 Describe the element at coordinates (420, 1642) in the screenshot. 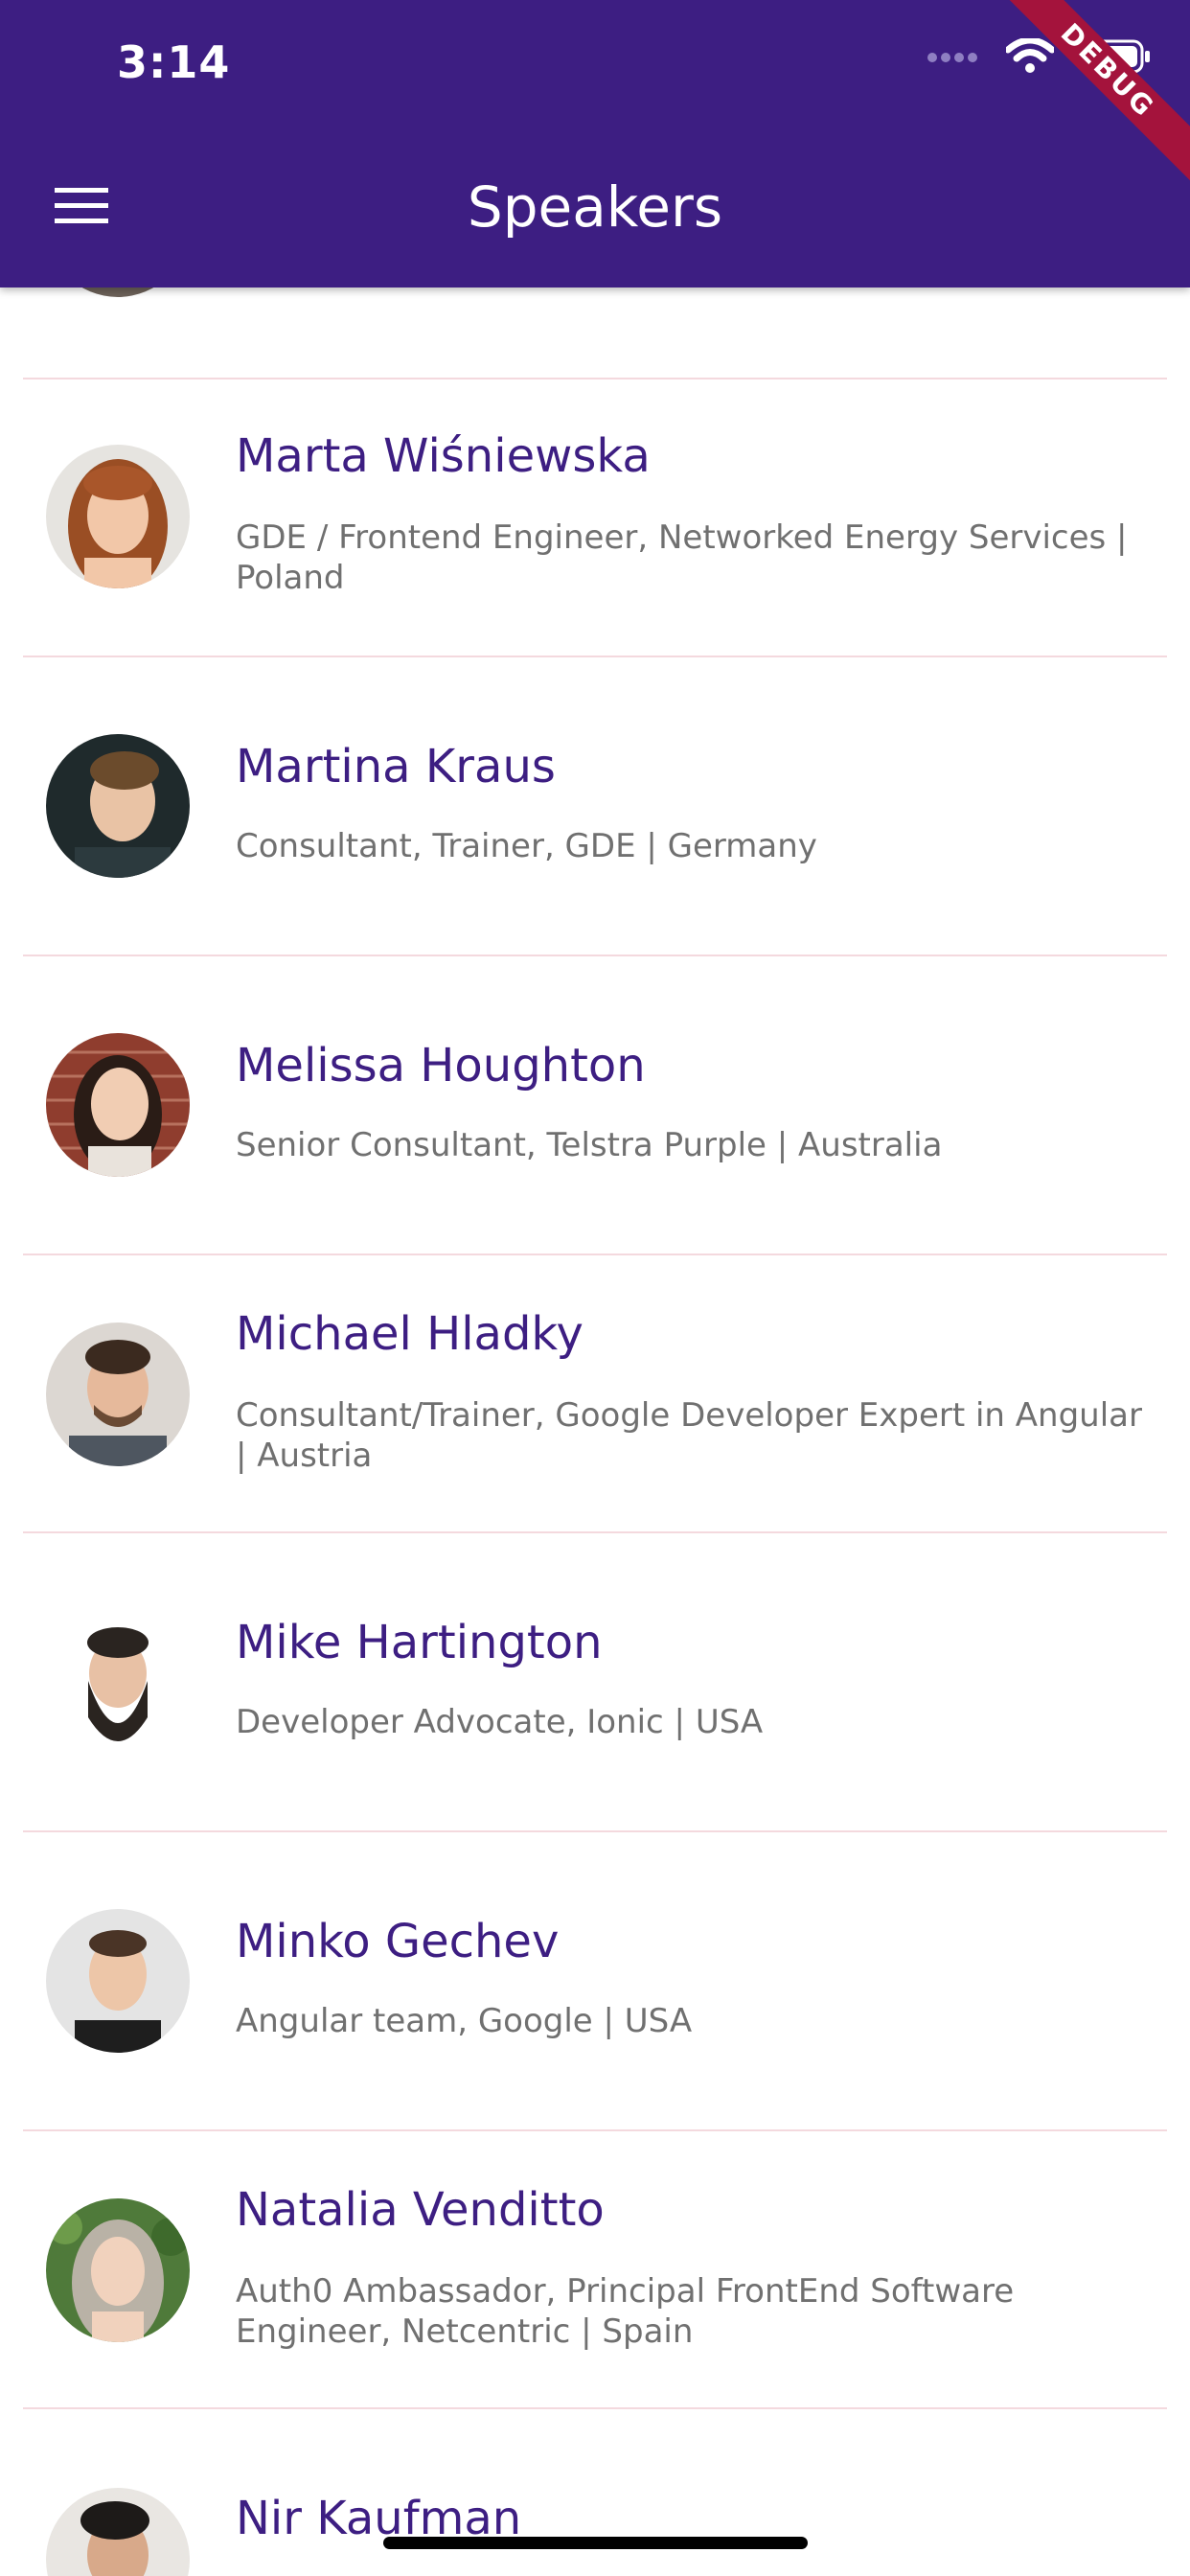

I see `speaker-name: Mike Hartington` at that location.